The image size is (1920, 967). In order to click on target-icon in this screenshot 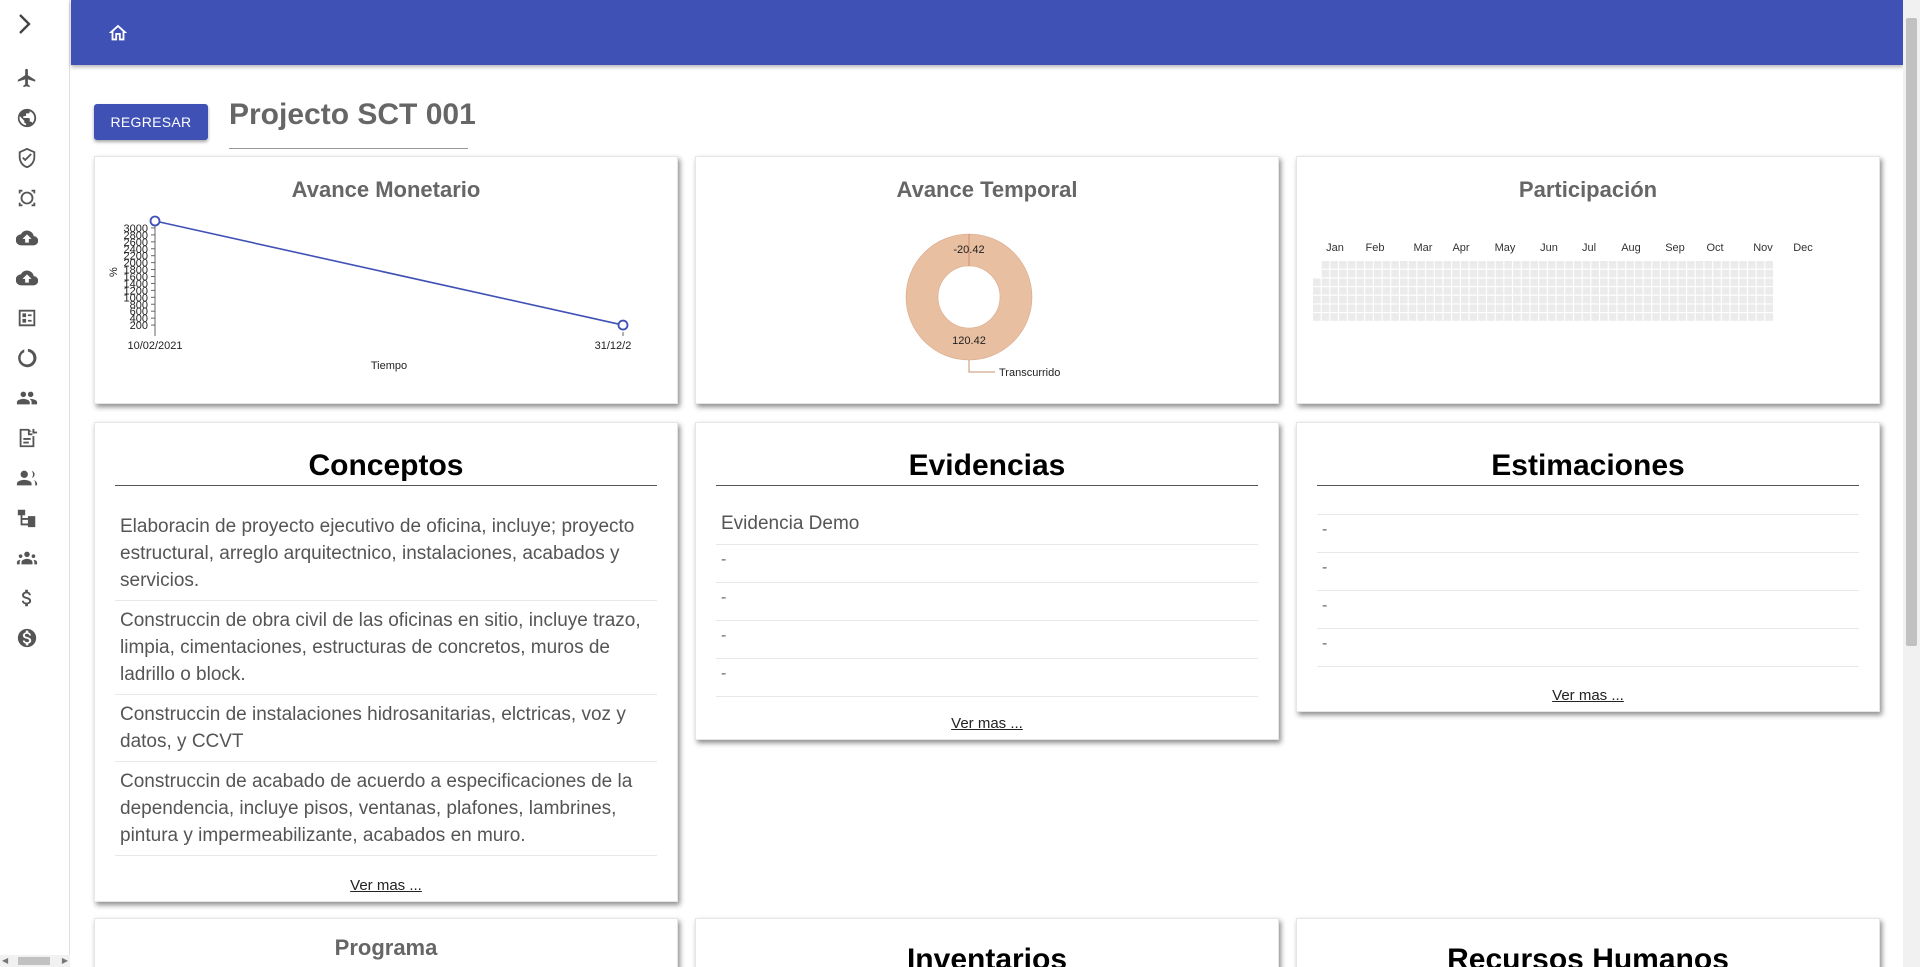, I will do `click(27, 198)`.